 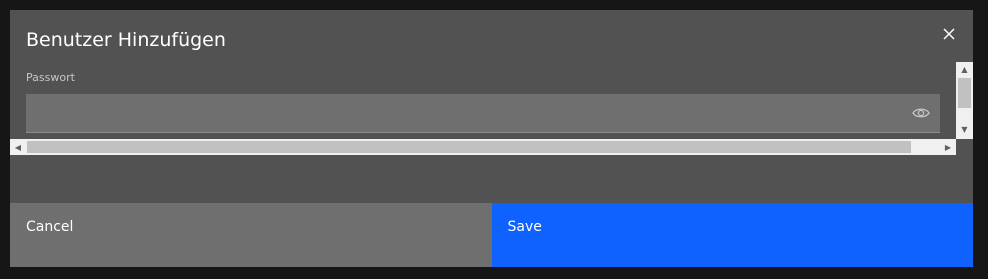 I want to click on close-icon, so click(x=949, y=34).